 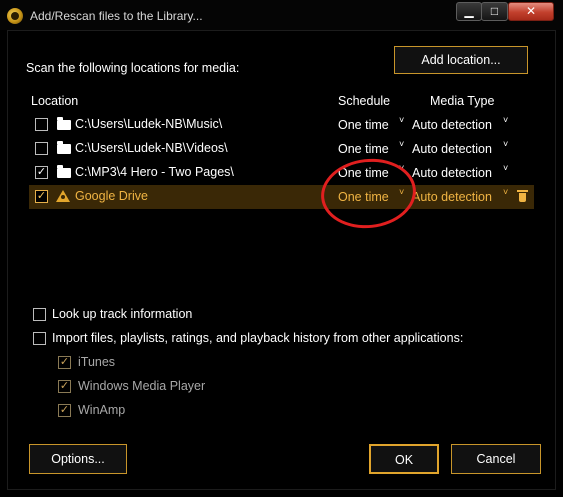 What do you see at coordinates (55, 101) in the screenshot?
I see `column-header-location: Location` at bounding box center [55, 101].